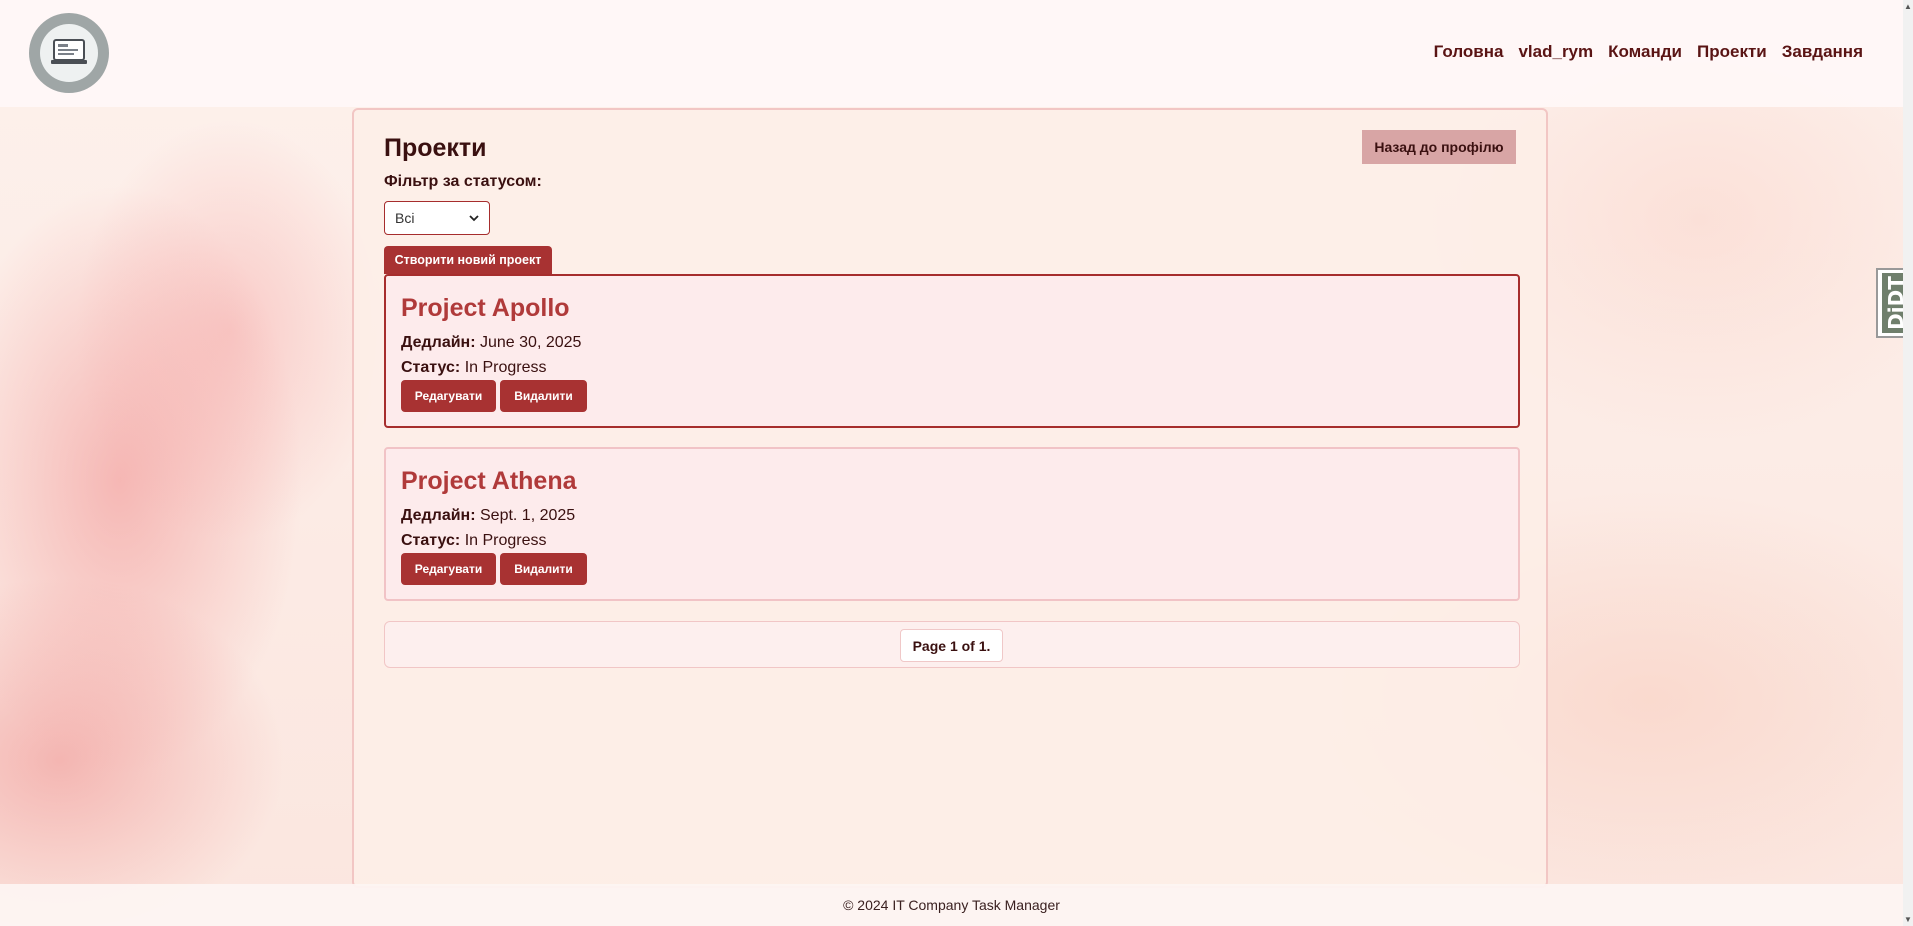 The width and height of the screenshot is (1913, 926). I want to click on nav-link-tasks: Завдання, so click(1822, 52).